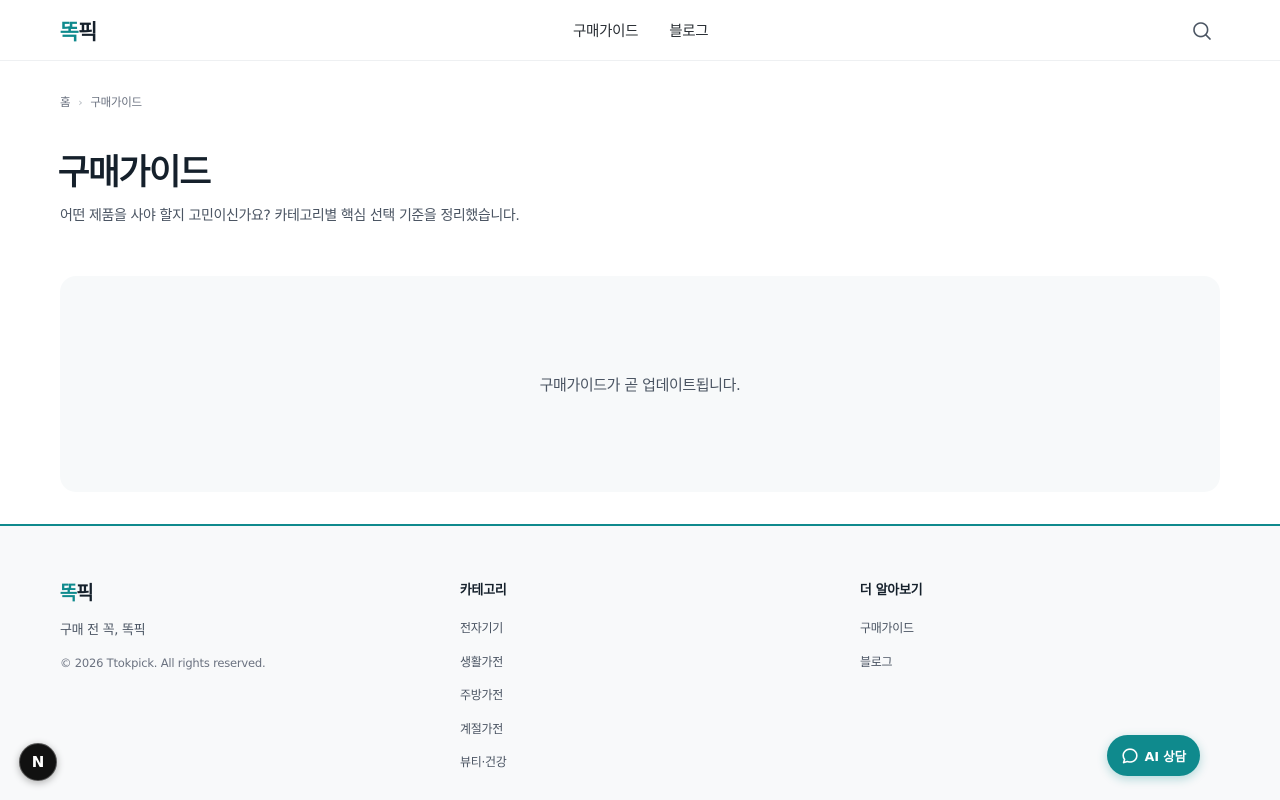 The image size is (1280, 800). I want to click on footer-link-beauty-health: 뷰티·건강, so click(483, 762).